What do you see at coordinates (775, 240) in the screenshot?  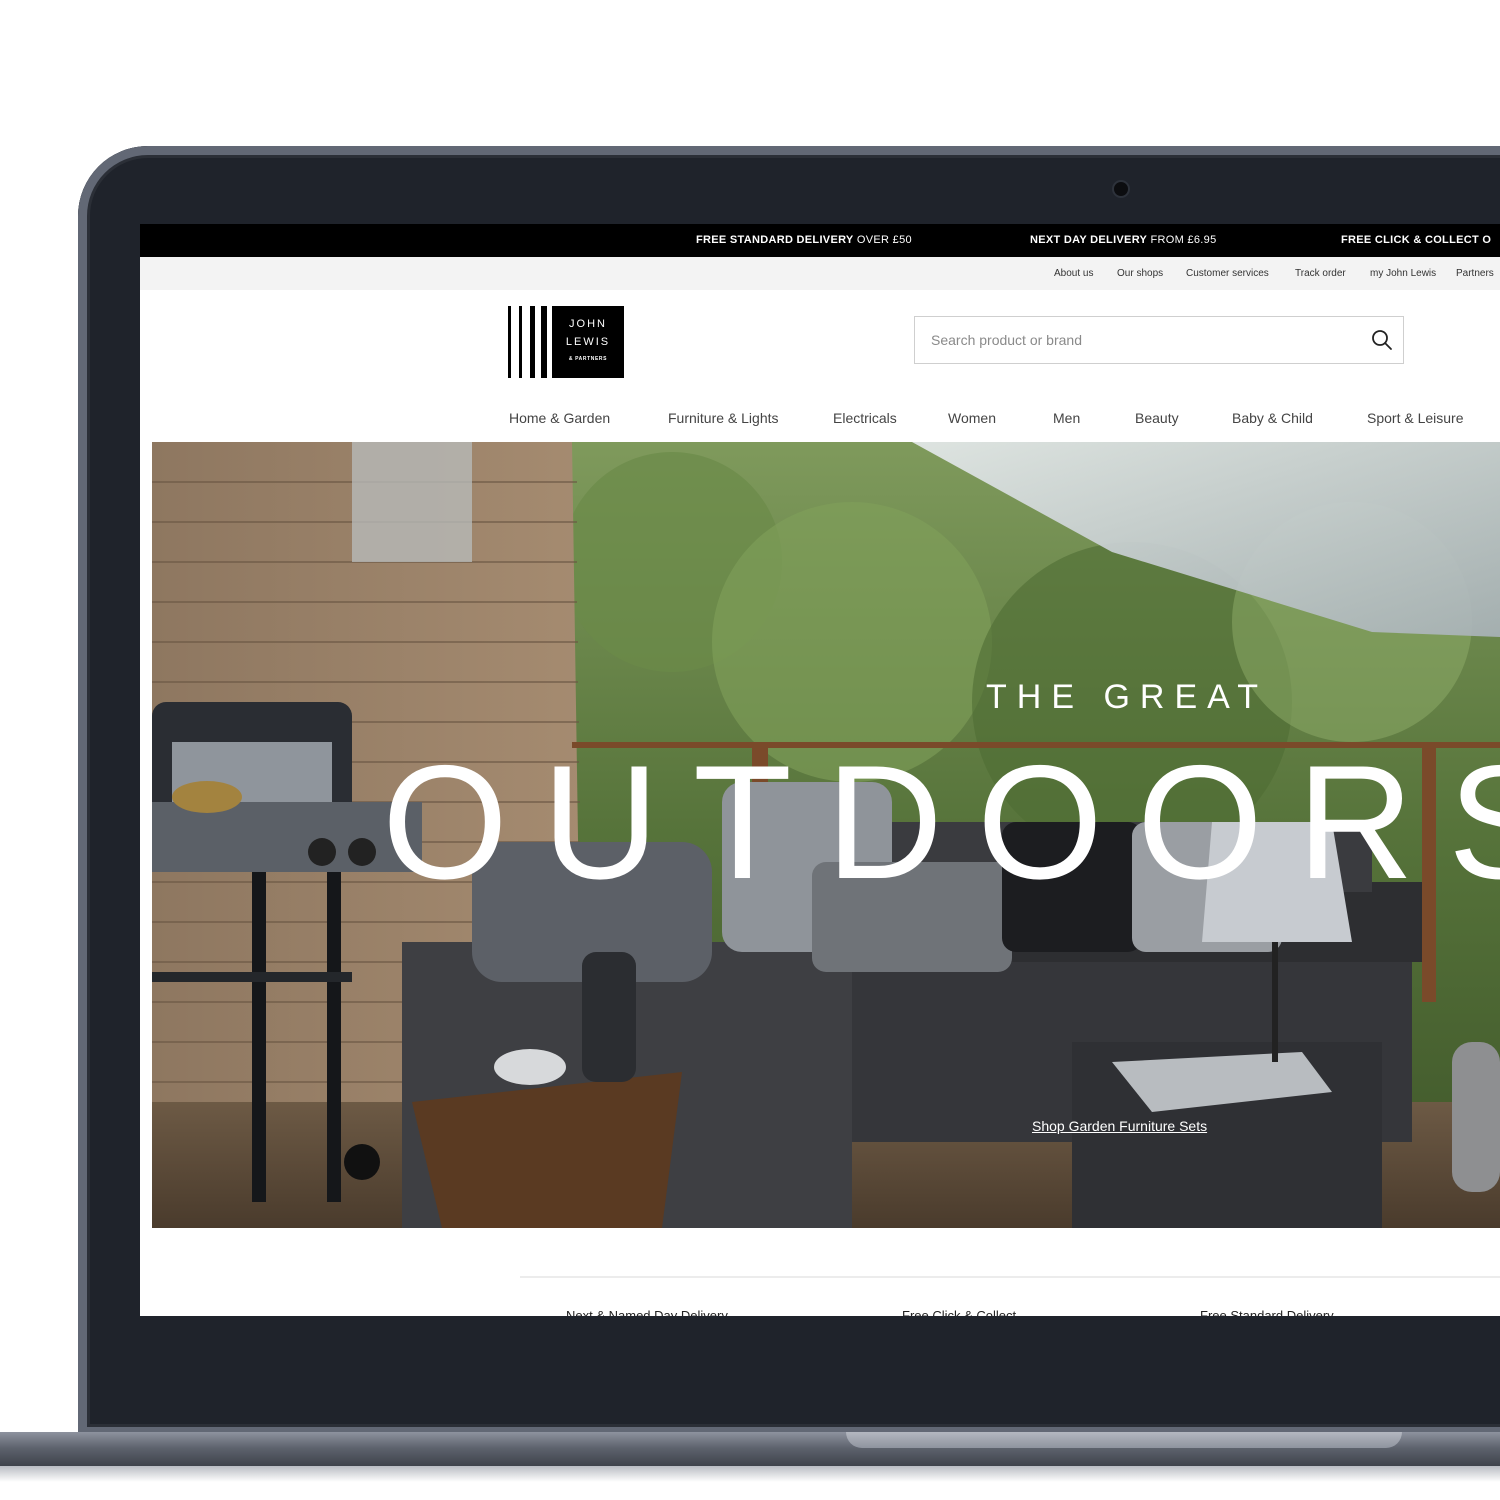 I see `promo-free-delivery-bold: FREE STANDARD DELIVERY` at bounding box center [775, 240].